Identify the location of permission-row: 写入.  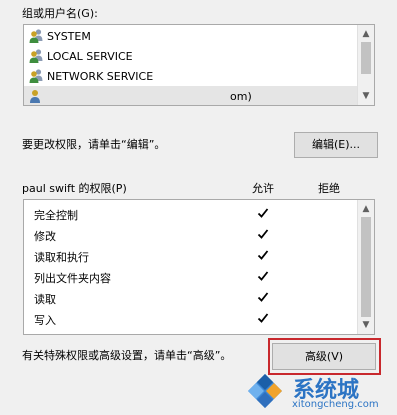
(191, 319).